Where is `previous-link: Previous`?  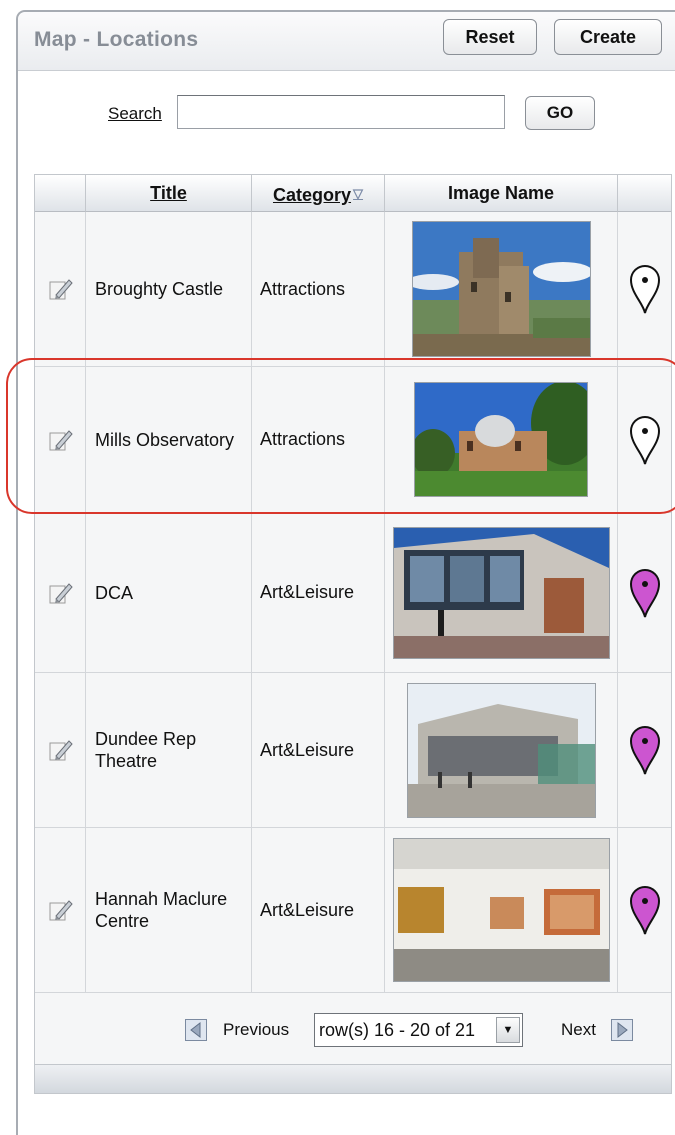
previous-link: Previous is located at coordinates (256, 1030).